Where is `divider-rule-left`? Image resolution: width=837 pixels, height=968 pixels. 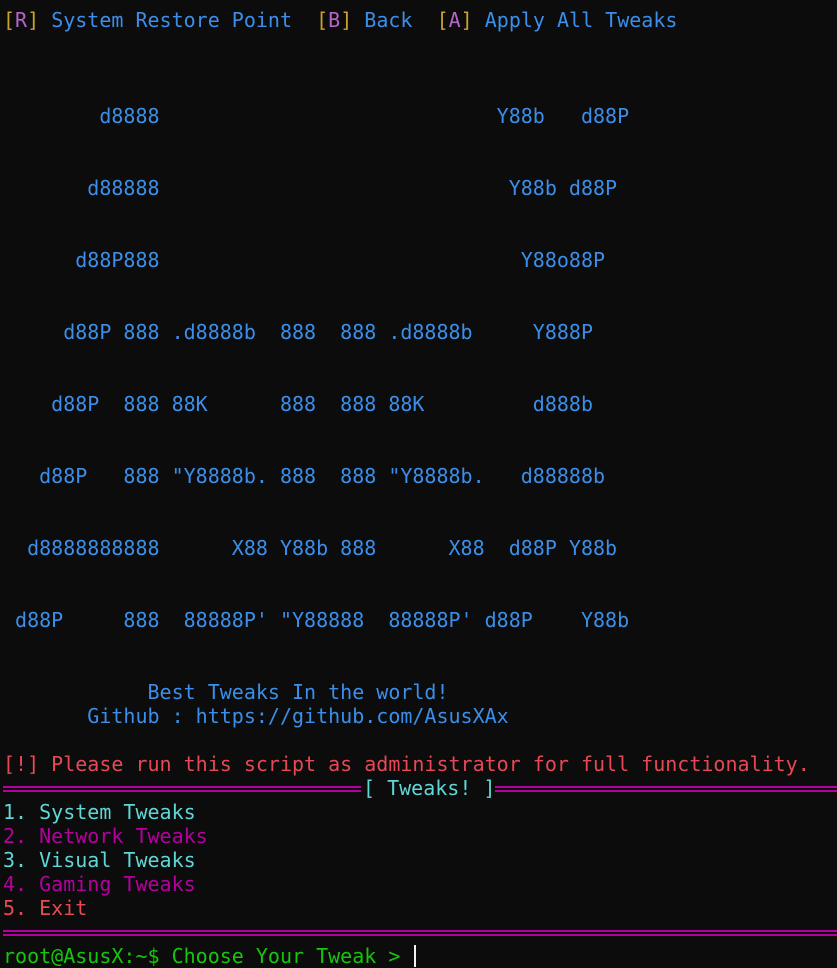 divider-rule-left is located at coordinates (182, 789).